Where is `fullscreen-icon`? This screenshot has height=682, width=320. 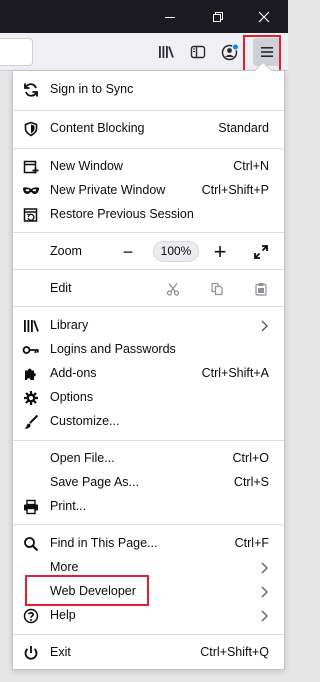
fullscreen-icon is located at coordinates (261, 252).